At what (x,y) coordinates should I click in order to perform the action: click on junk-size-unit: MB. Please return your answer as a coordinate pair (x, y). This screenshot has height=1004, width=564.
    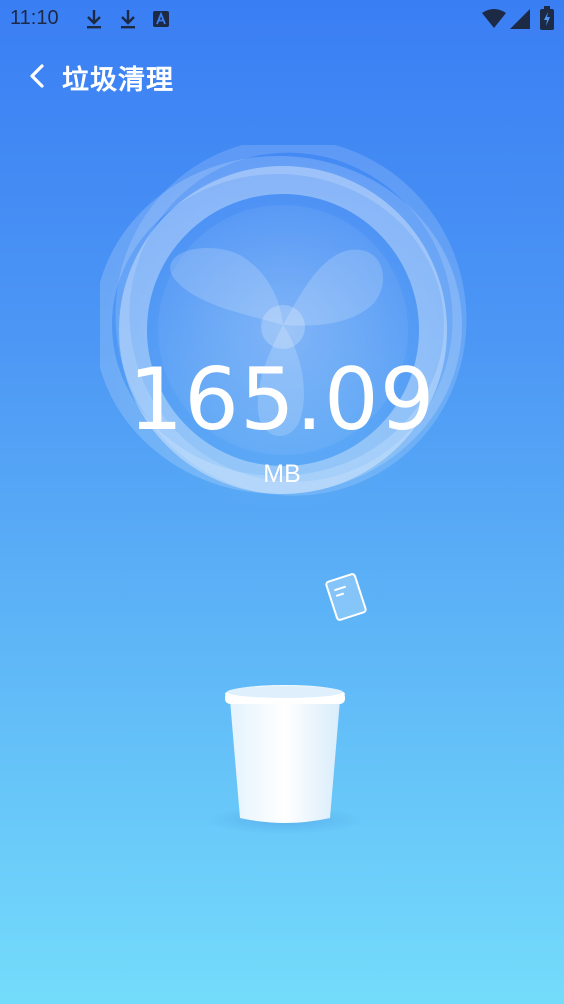
    Looking at the image, I should click on (282, 474).